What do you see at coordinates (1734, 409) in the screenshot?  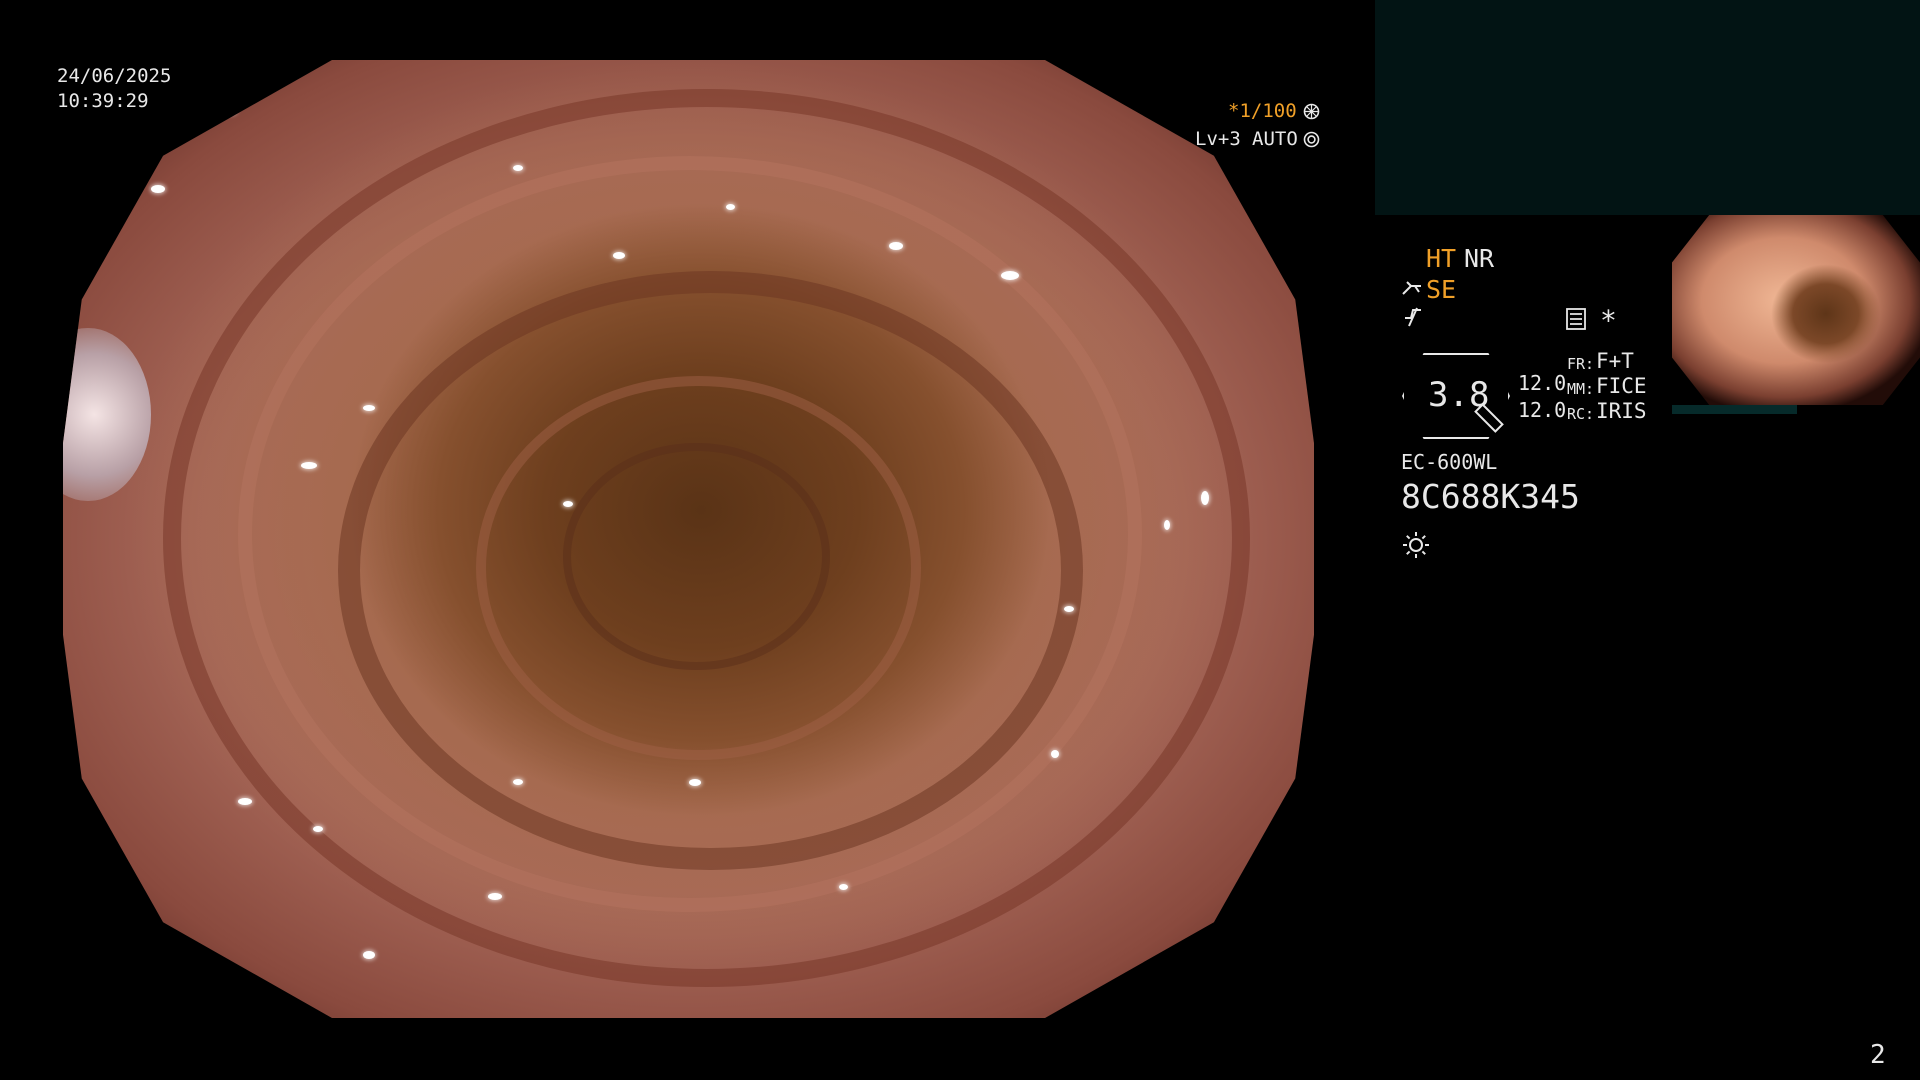 I see `thumbnail-bar` at bounding box center [1734, 409].